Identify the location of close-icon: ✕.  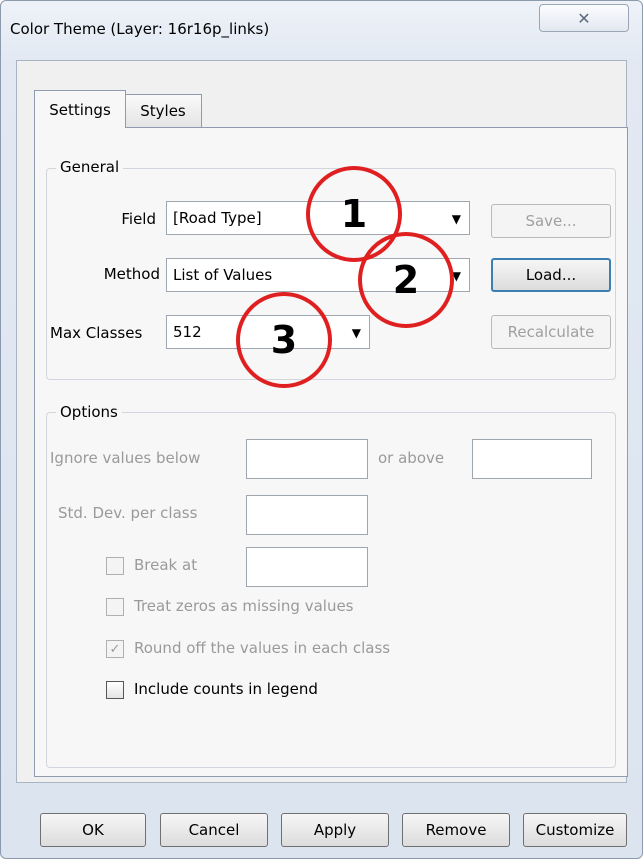
(584, 18).